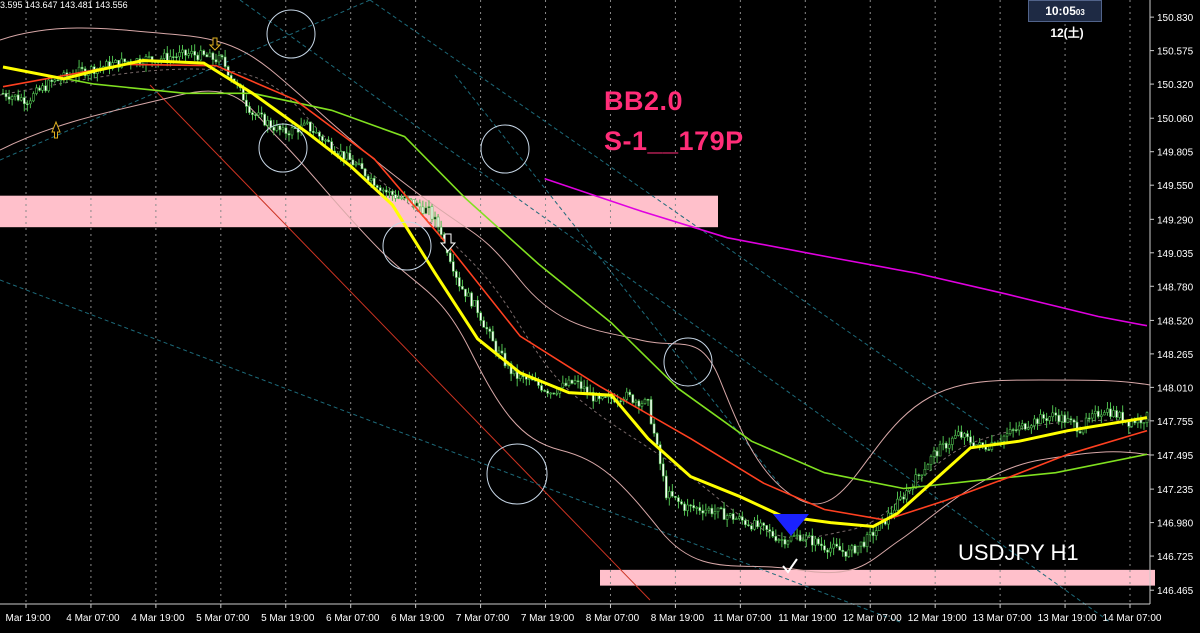 This screenshot has height=633, width=1200. What do you see at coordinates (27, 618) in the screenshot?
I see `x-tick-label: Mar 19:00` at bounding box center [27, 618].